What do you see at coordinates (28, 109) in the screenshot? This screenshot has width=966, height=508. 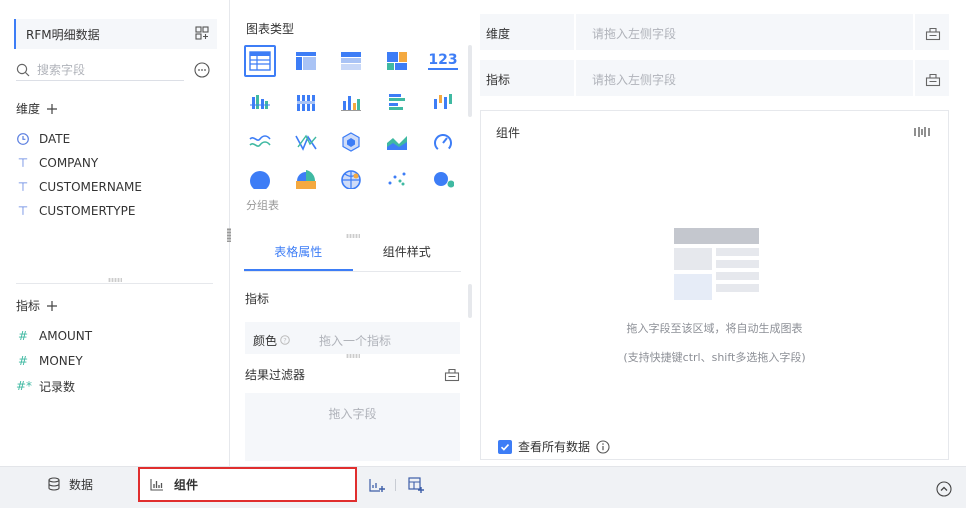 I see `dimensions-title: 维度` at bounding box center [28, 109].